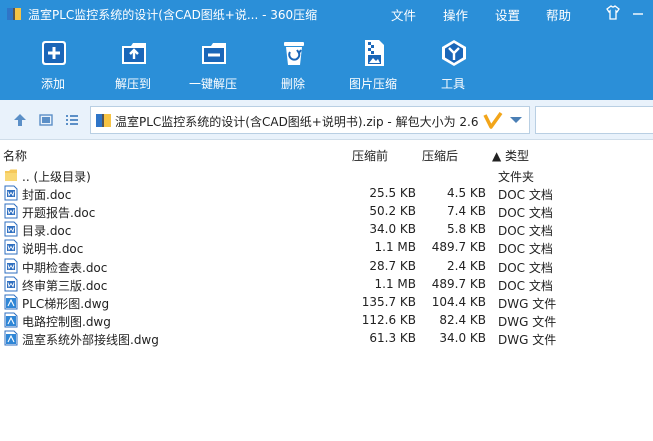 The height and width of the screenshot is (441, 653). What do you see at coordinates (374, 53) in the screenshot?
I see `image-compress-icon` at bounding box center [374, 53].